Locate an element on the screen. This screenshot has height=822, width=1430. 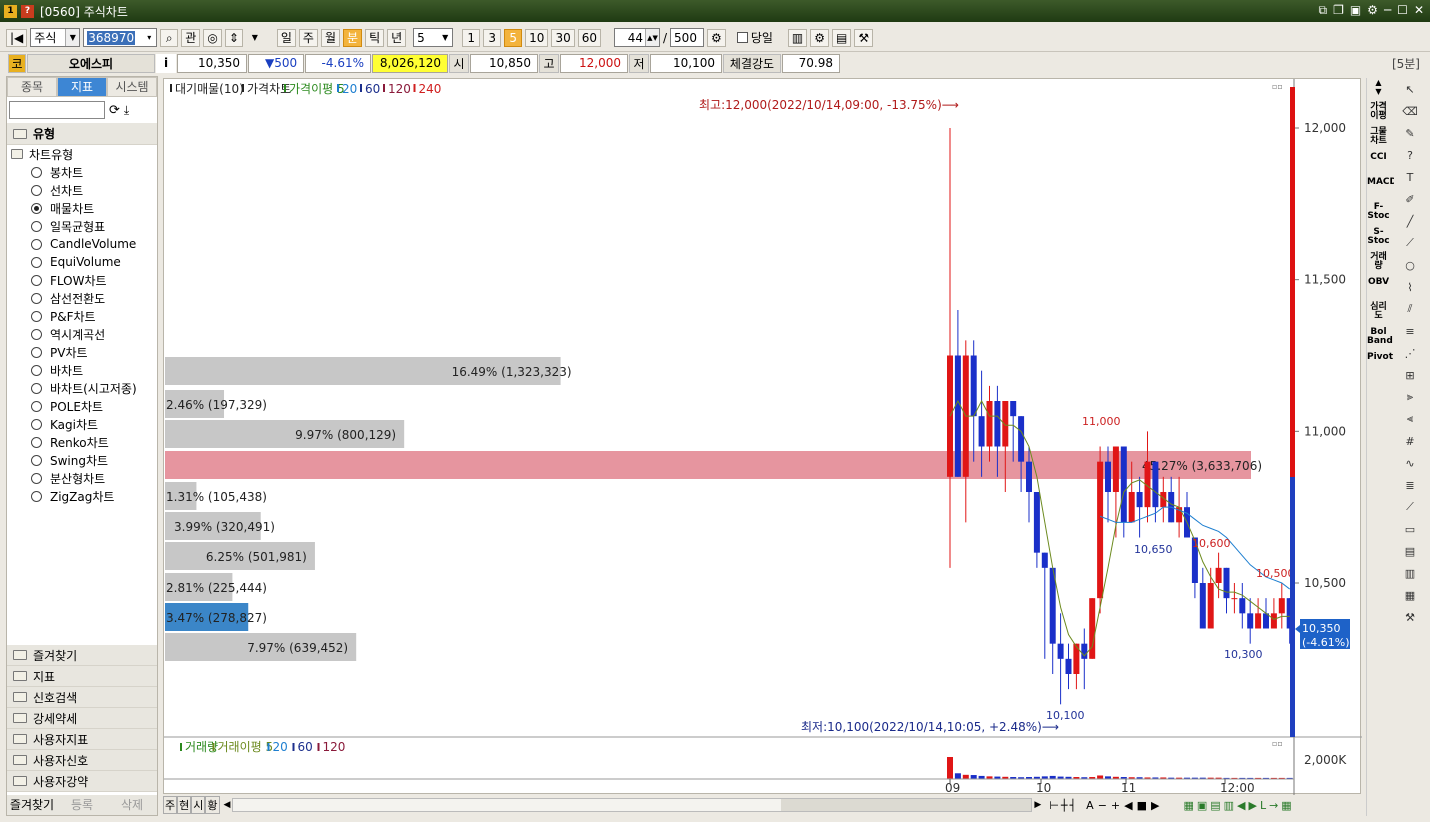
ray-icon: ⟋ is located at coordinates (1410, 243).